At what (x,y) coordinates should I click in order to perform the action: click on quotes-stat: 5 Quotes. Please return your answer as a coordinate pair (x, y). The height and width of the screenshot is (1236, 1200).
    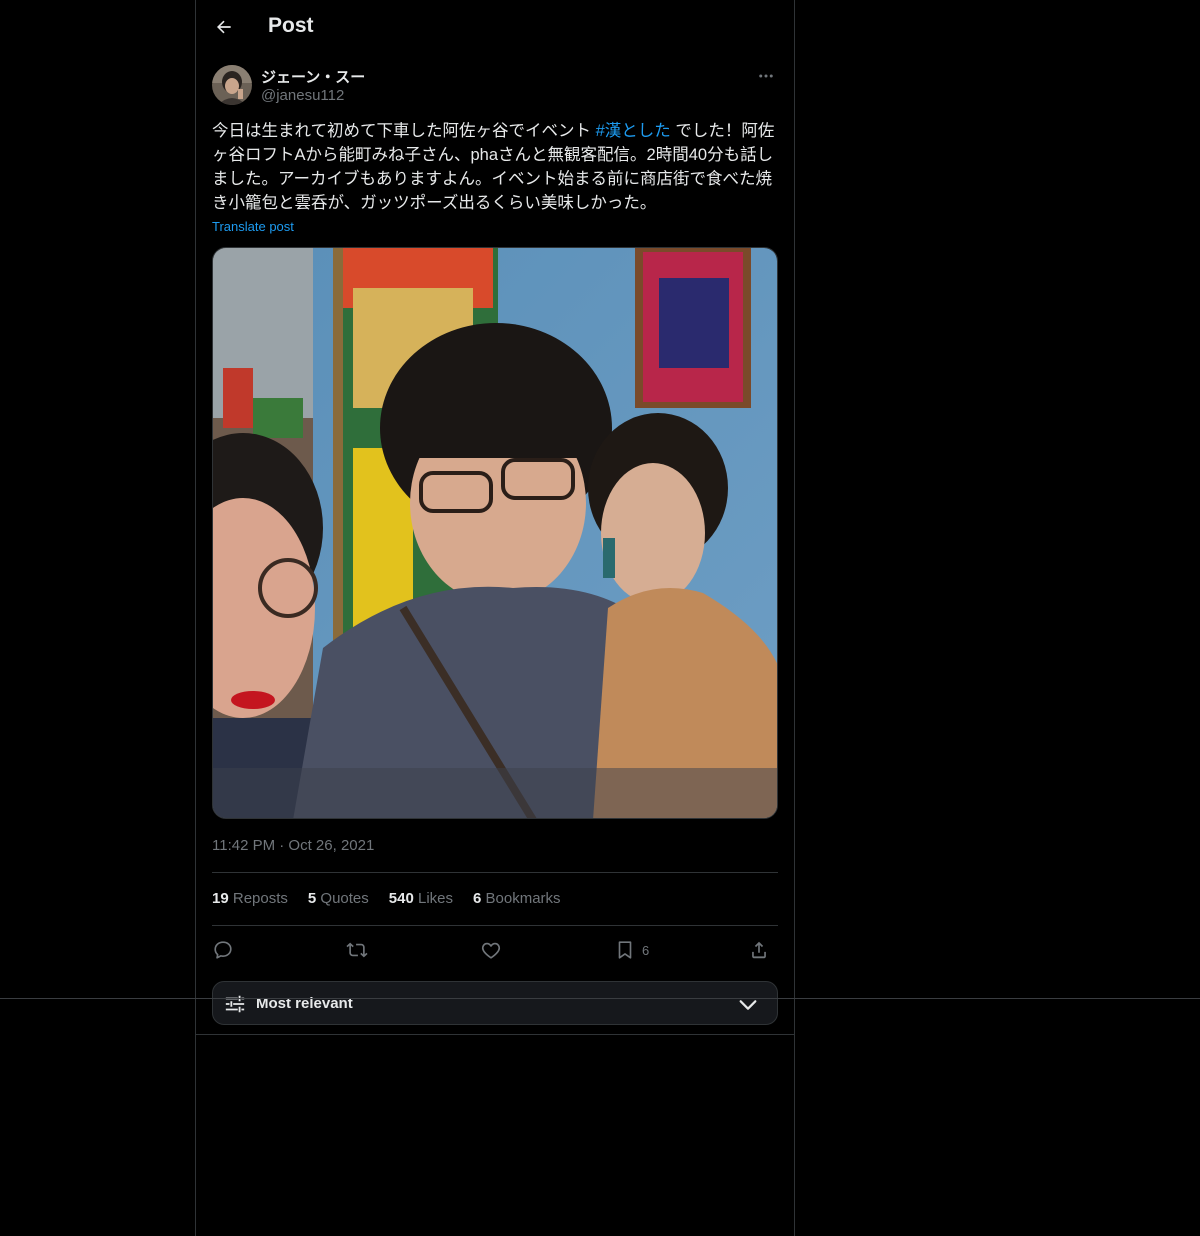
    Looking at the image, I should click on (338, 898).